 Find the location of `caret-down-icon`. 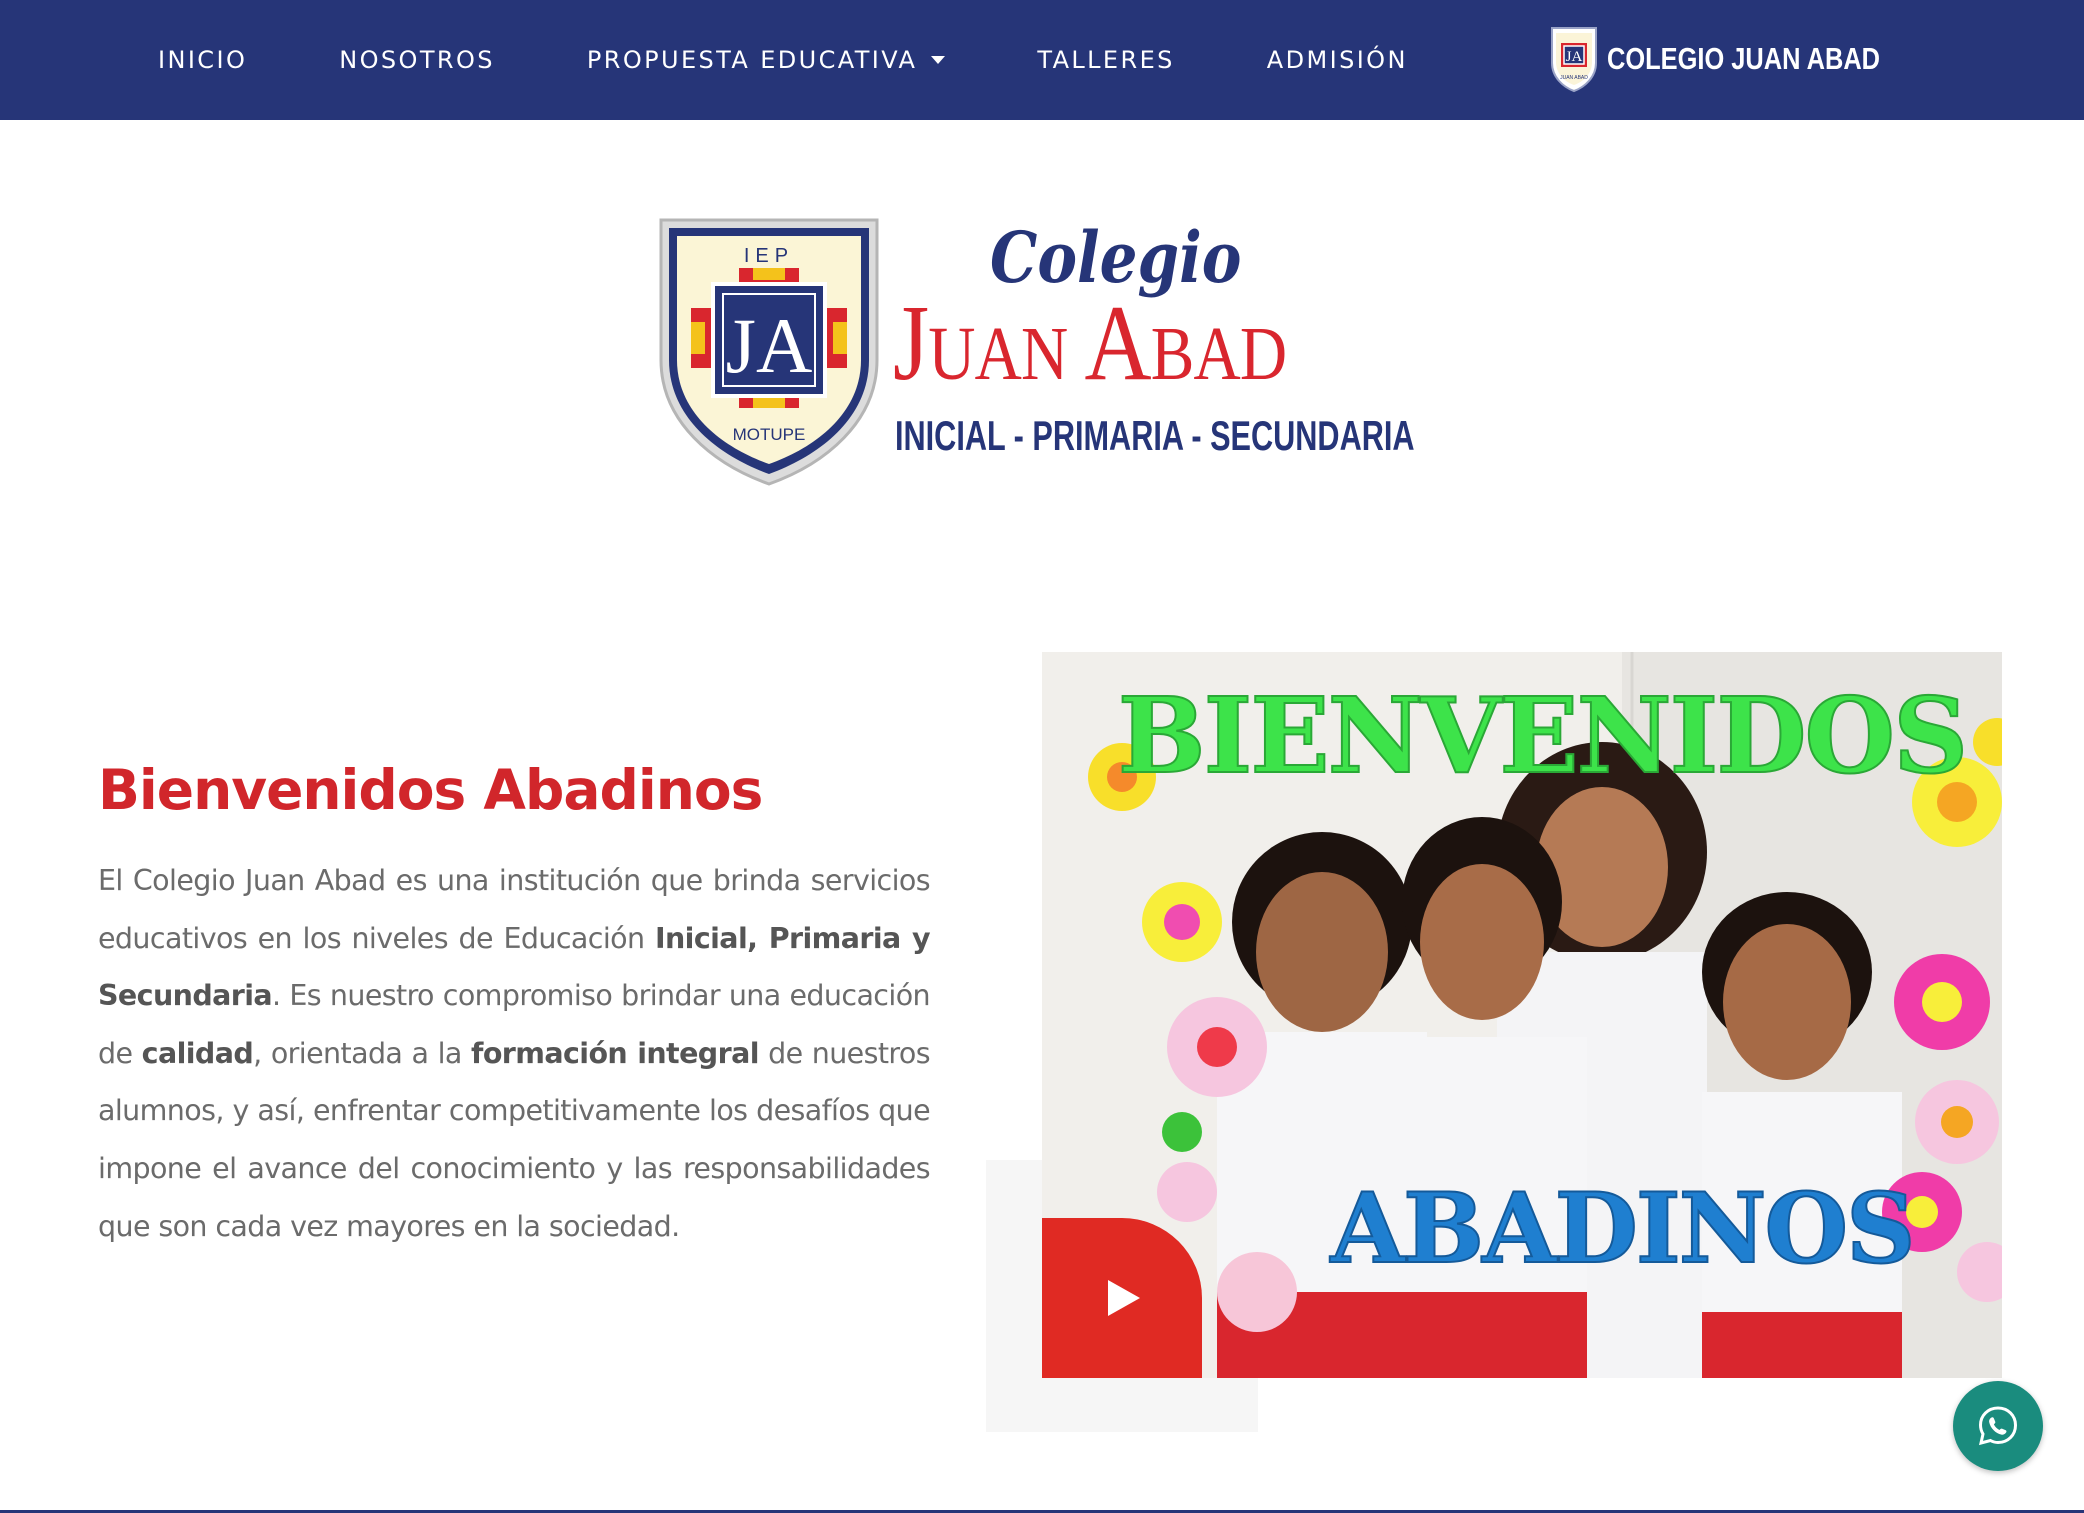

caret-down-icon is located at coordinates (938, 60).